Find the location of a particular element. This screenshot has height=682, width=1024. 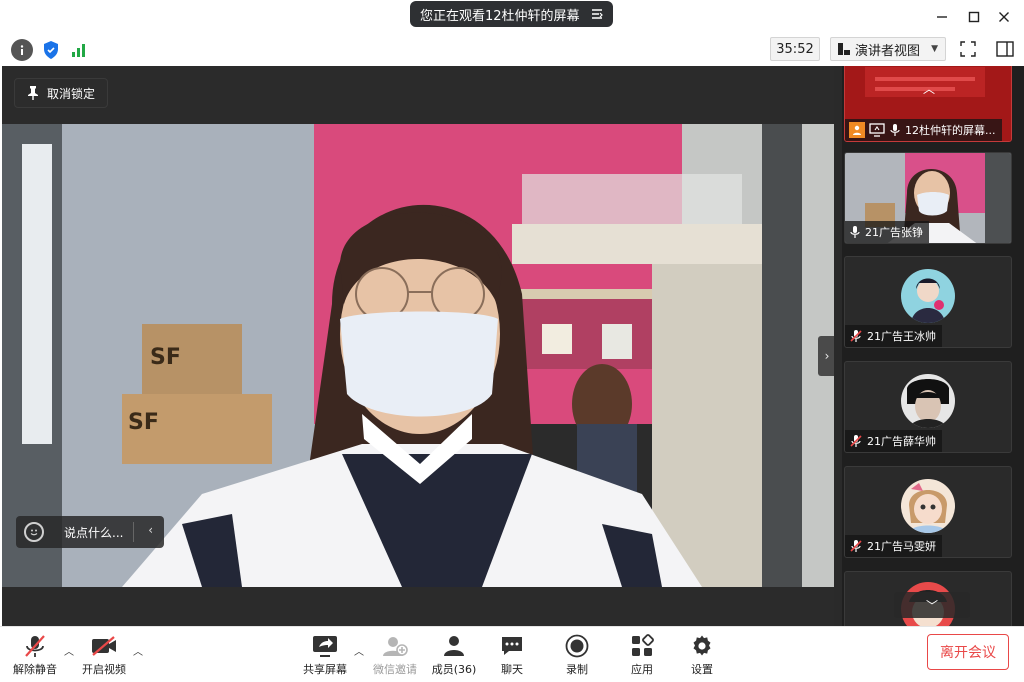

chevron-down-icon: ﹀ is located at coordinates (931, 605).